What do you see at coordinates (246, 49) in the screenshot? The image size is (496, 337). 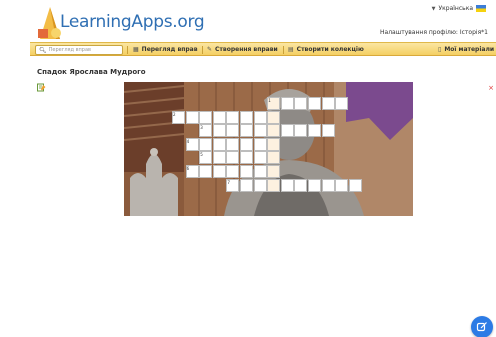 I see `nav-item-label: Створення вправи` at bounding box center [246, 49].